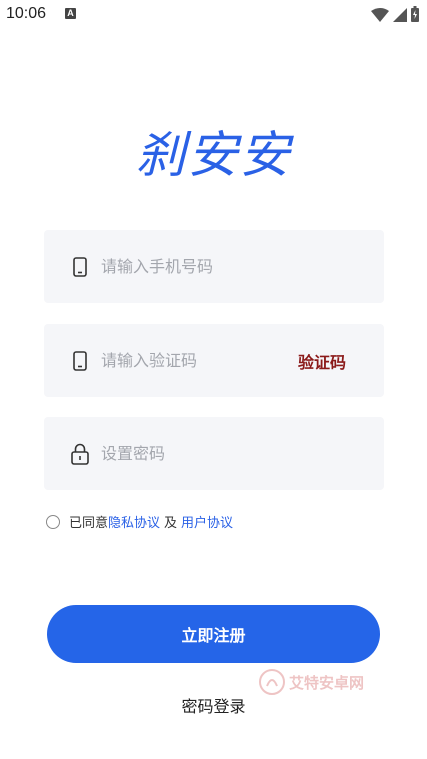 This screenshot has height=759, width=427. Describe the element at coordinates (272, 682) in the screenshot. I see `watermark-logo-icon` at that location.